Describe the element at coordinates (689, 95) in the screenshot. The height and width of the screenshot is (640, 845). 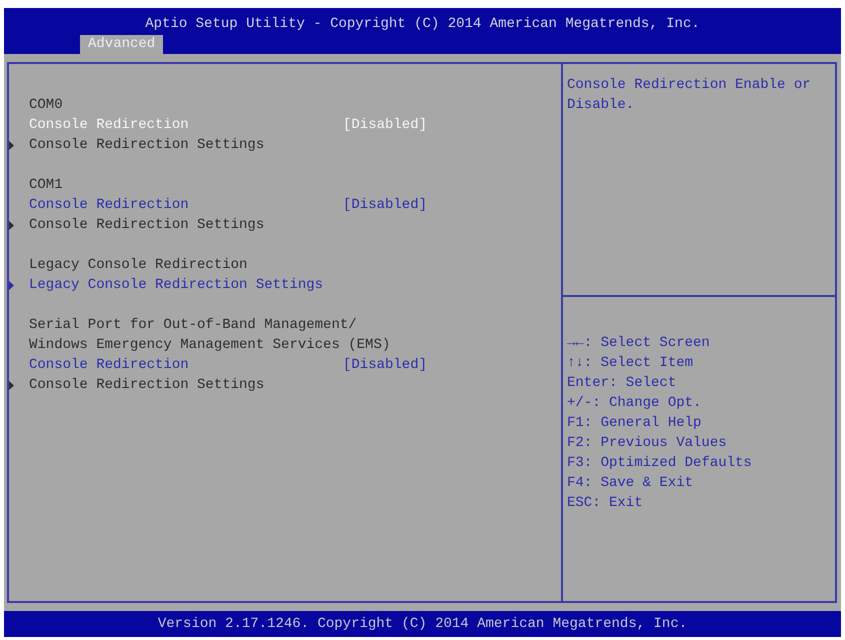
I see `help-text: Console Redirection Enable or Disable.` at that location.